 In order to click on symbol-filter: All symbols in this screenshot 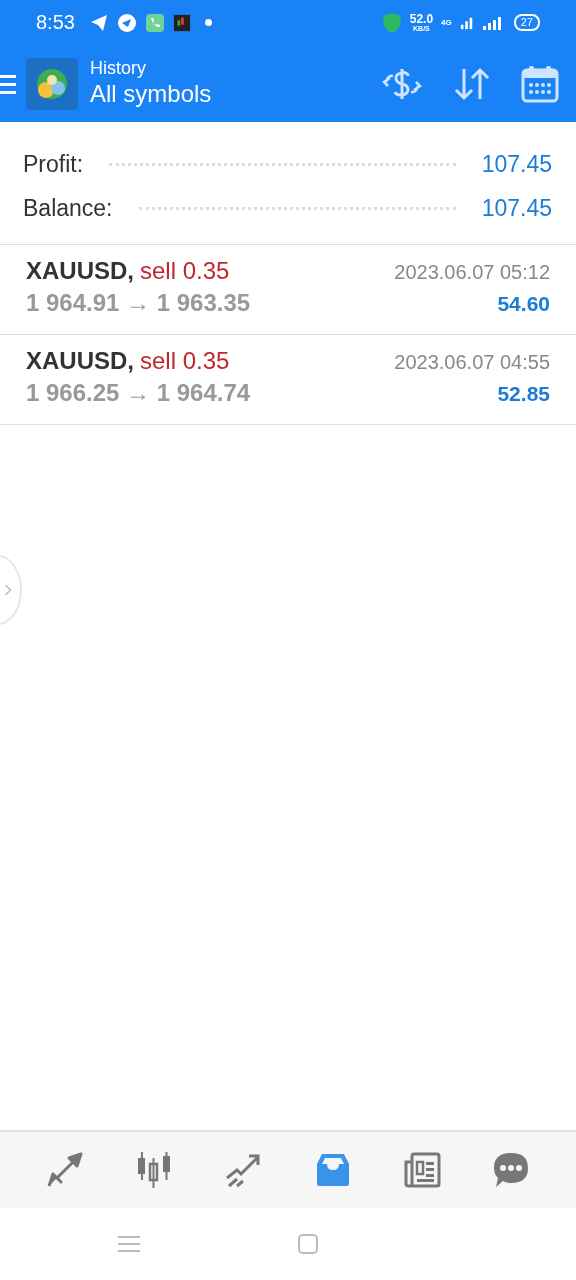, I will do `click(221, 94)`.